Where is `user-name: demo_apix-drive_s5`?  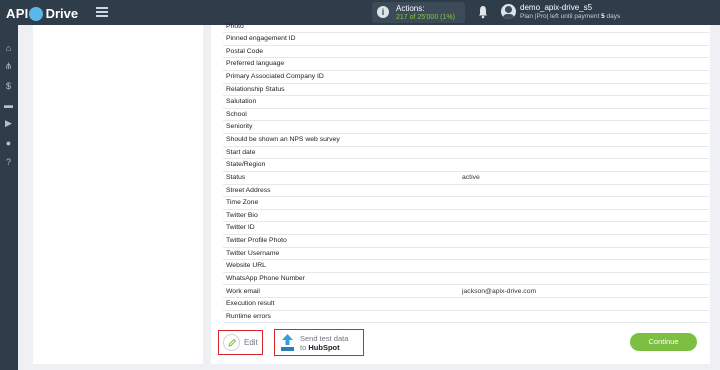
user-name: demo_apix-drive_s5 is located at coordinates (556, 7).